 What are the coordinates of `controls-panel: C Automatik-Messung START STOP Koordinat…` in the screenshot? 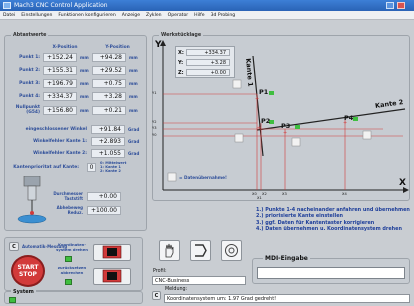 It's located at (73, 264).